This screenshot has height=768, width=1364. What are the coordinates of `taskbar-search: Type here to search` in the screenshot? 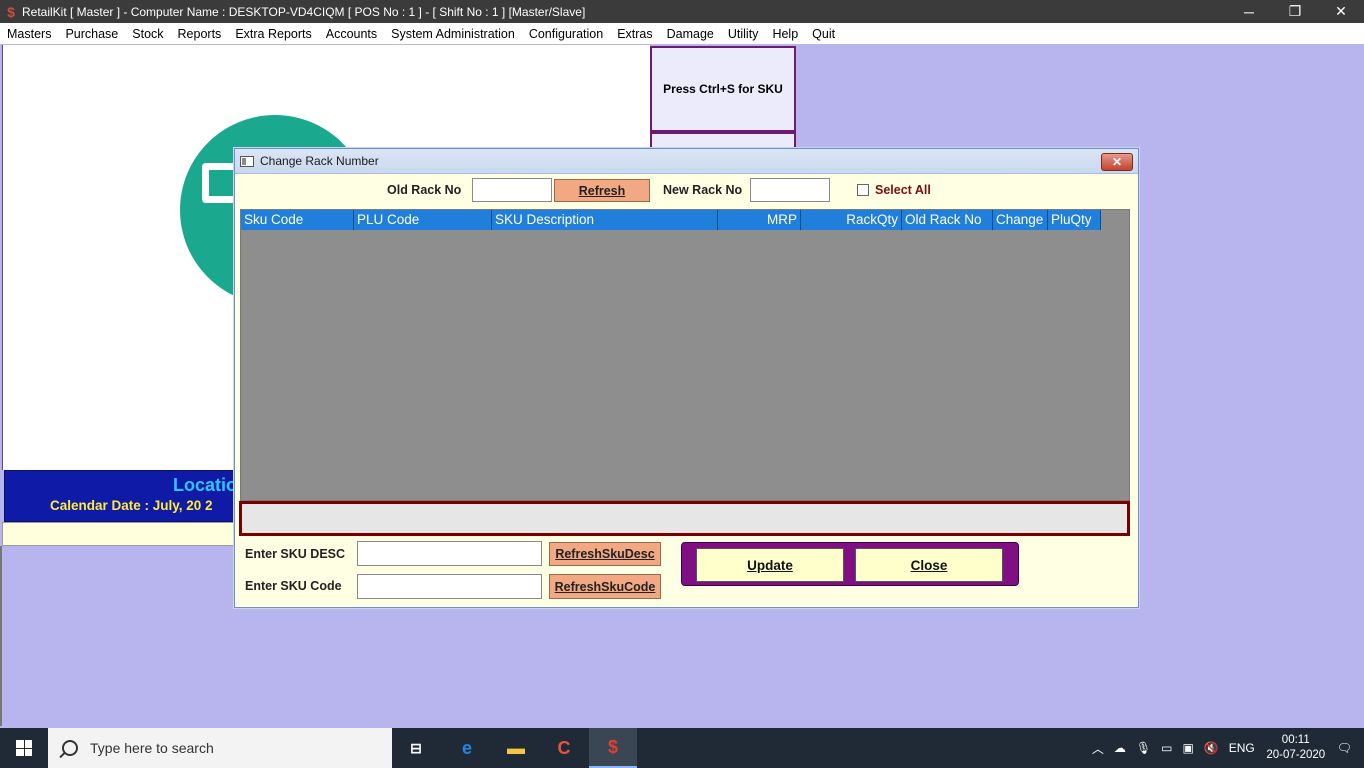 It's located at (220, 748).